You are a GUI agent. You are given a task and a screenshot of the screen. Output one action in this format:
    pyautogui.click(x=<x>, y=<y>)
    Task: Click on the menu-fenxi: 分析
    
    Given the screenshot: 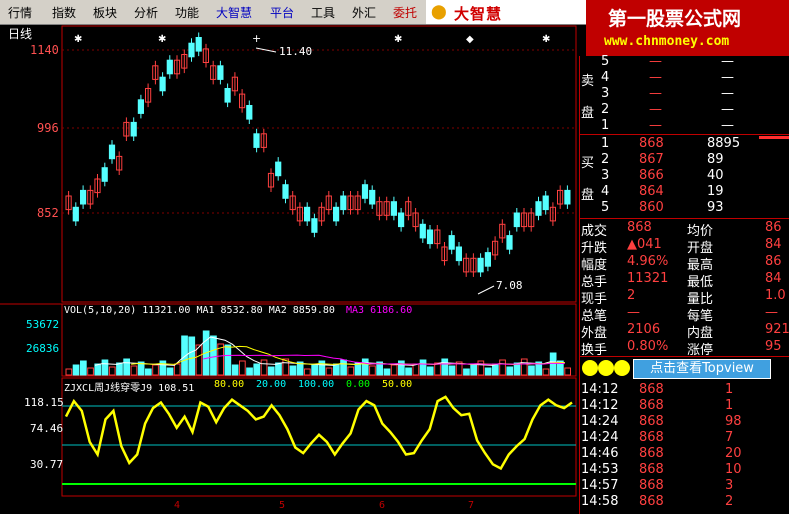 What is the action you would take?
    pyautogui.click(x=146, y=12)
    